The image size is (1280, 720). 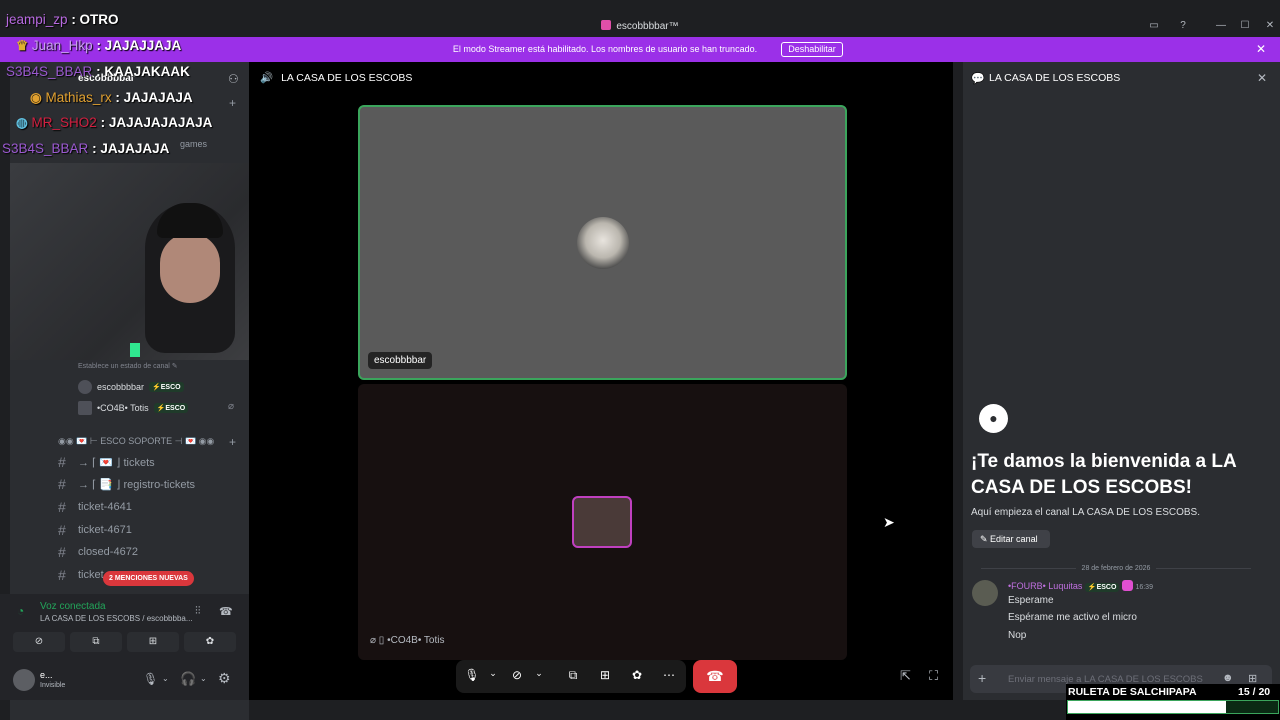 What do you see at coordinates (226, 611) in the screenshot?
I see `disconnect-icon: ☎` at bounding box center [226, 611].